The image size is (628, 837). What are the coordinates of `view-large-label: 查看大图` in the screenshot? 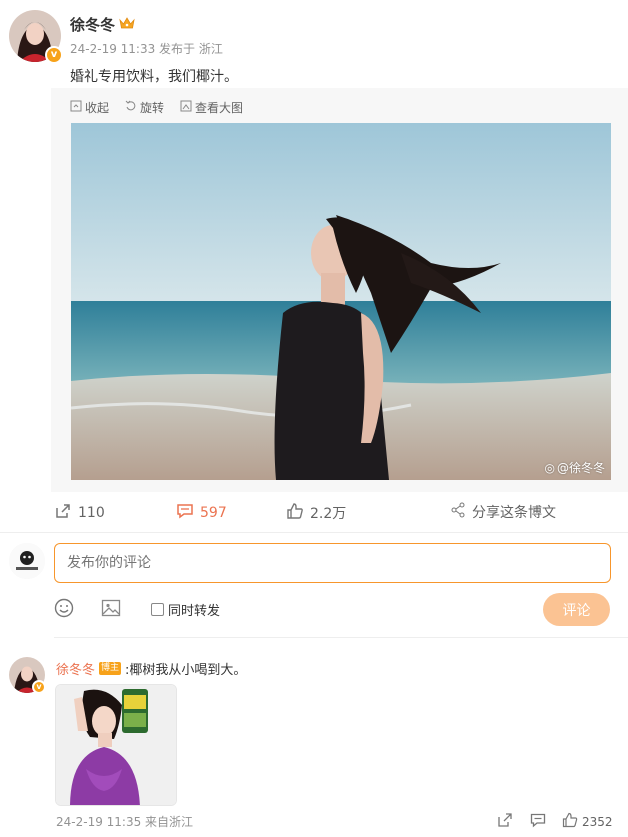 It's located at (219, 108).